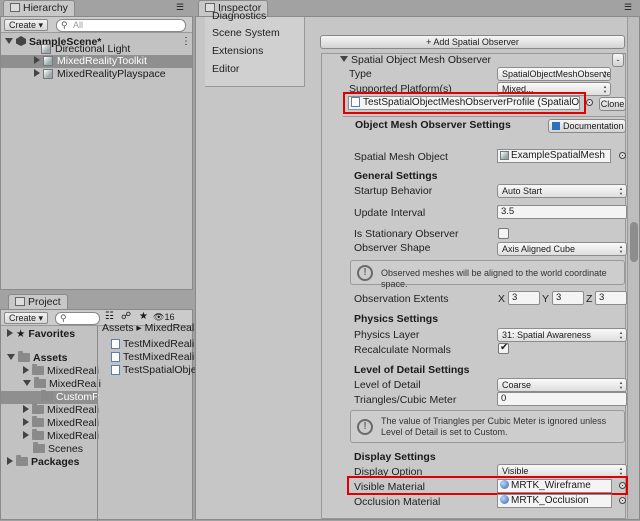  Describe the element at coordinates (562, 191) in the screenshot. I see `startup-dropdown: Auto Start` at that location.